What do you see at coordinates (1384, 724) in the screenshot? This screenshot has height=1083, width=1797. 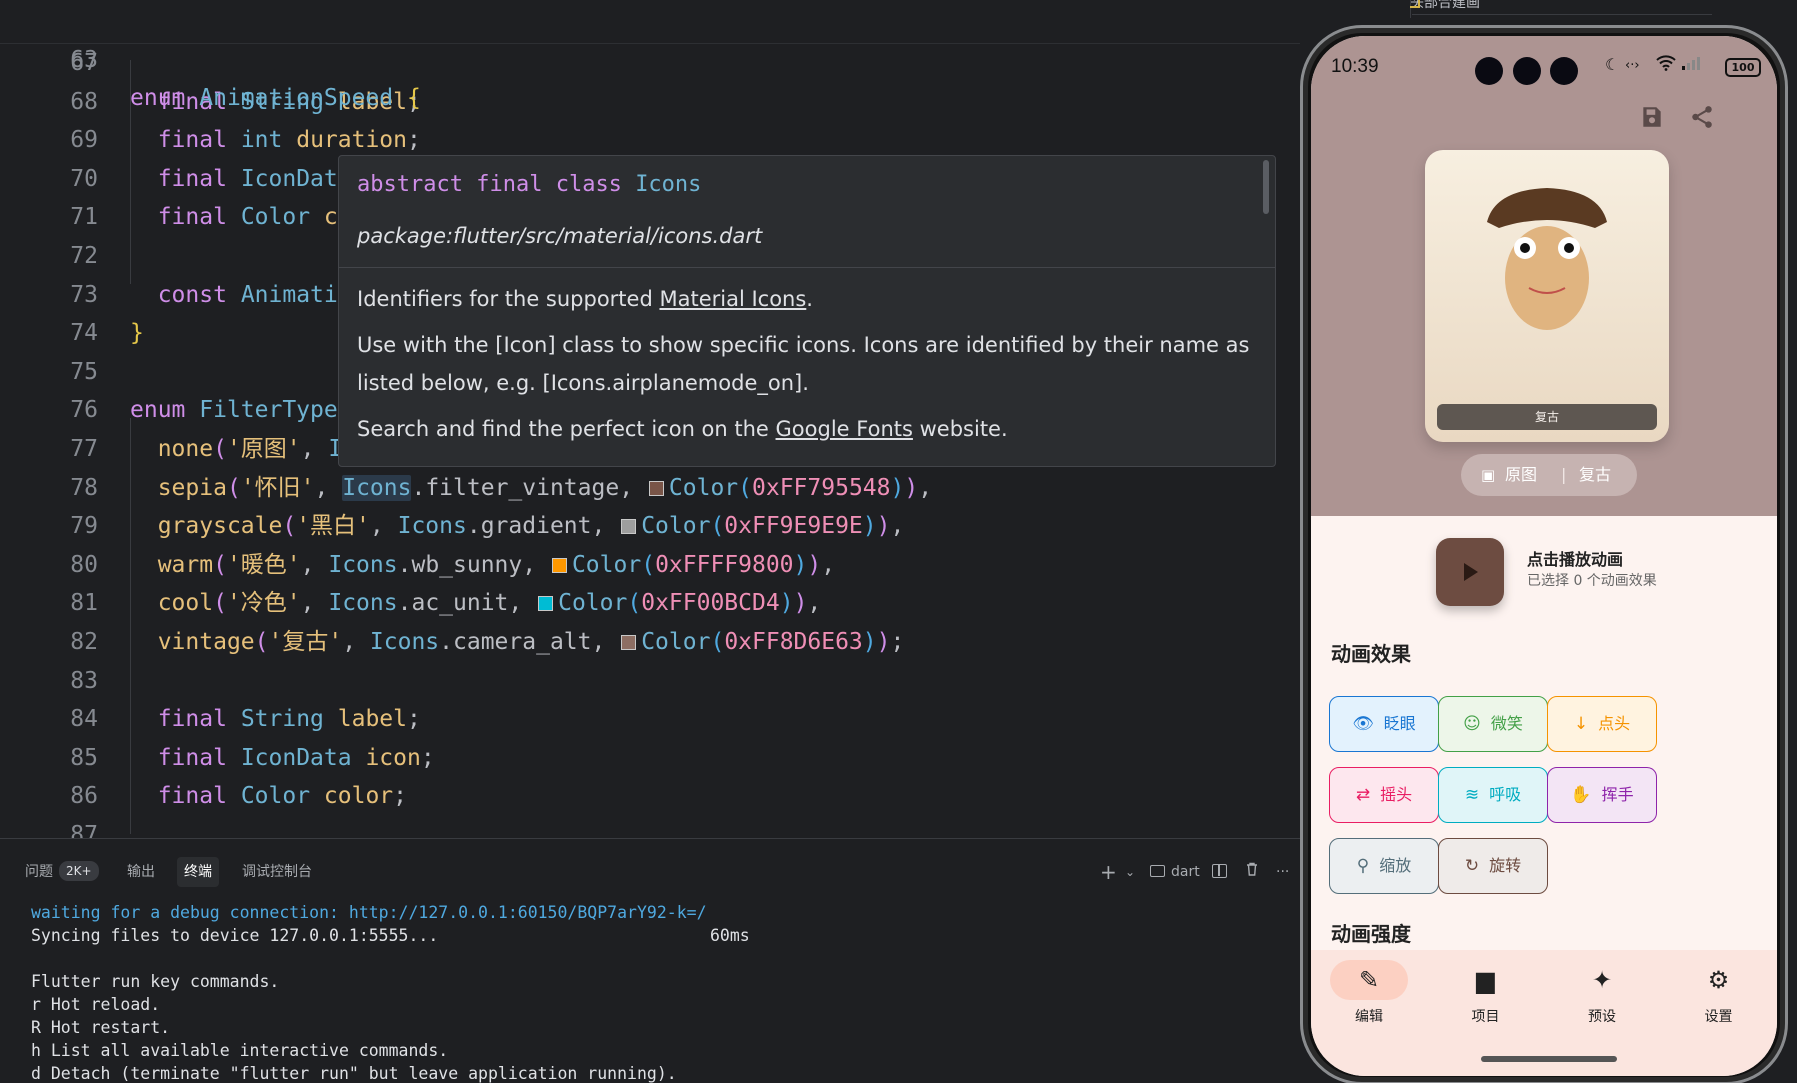 I see `effect-chip: 👁 眨眼` at bounding box center [1384, 724].